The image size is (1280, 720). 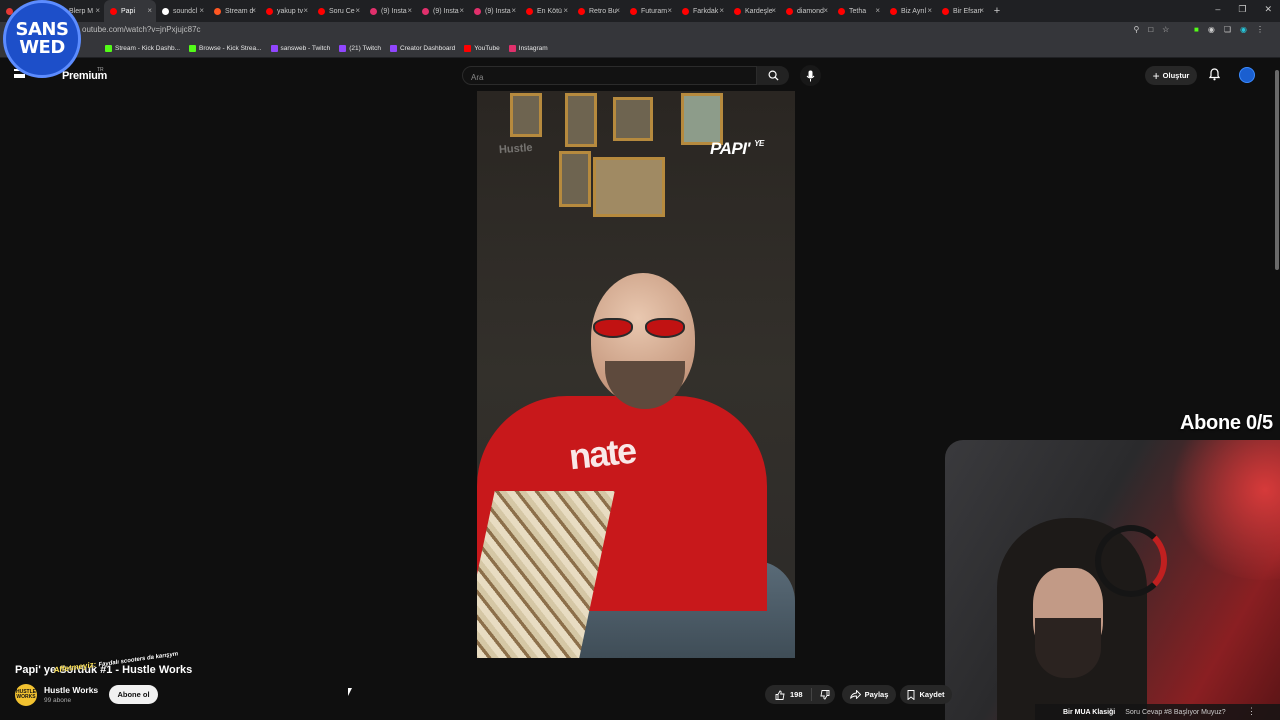 I want to click on new-tab-button: +, so click(x=997, y=11).